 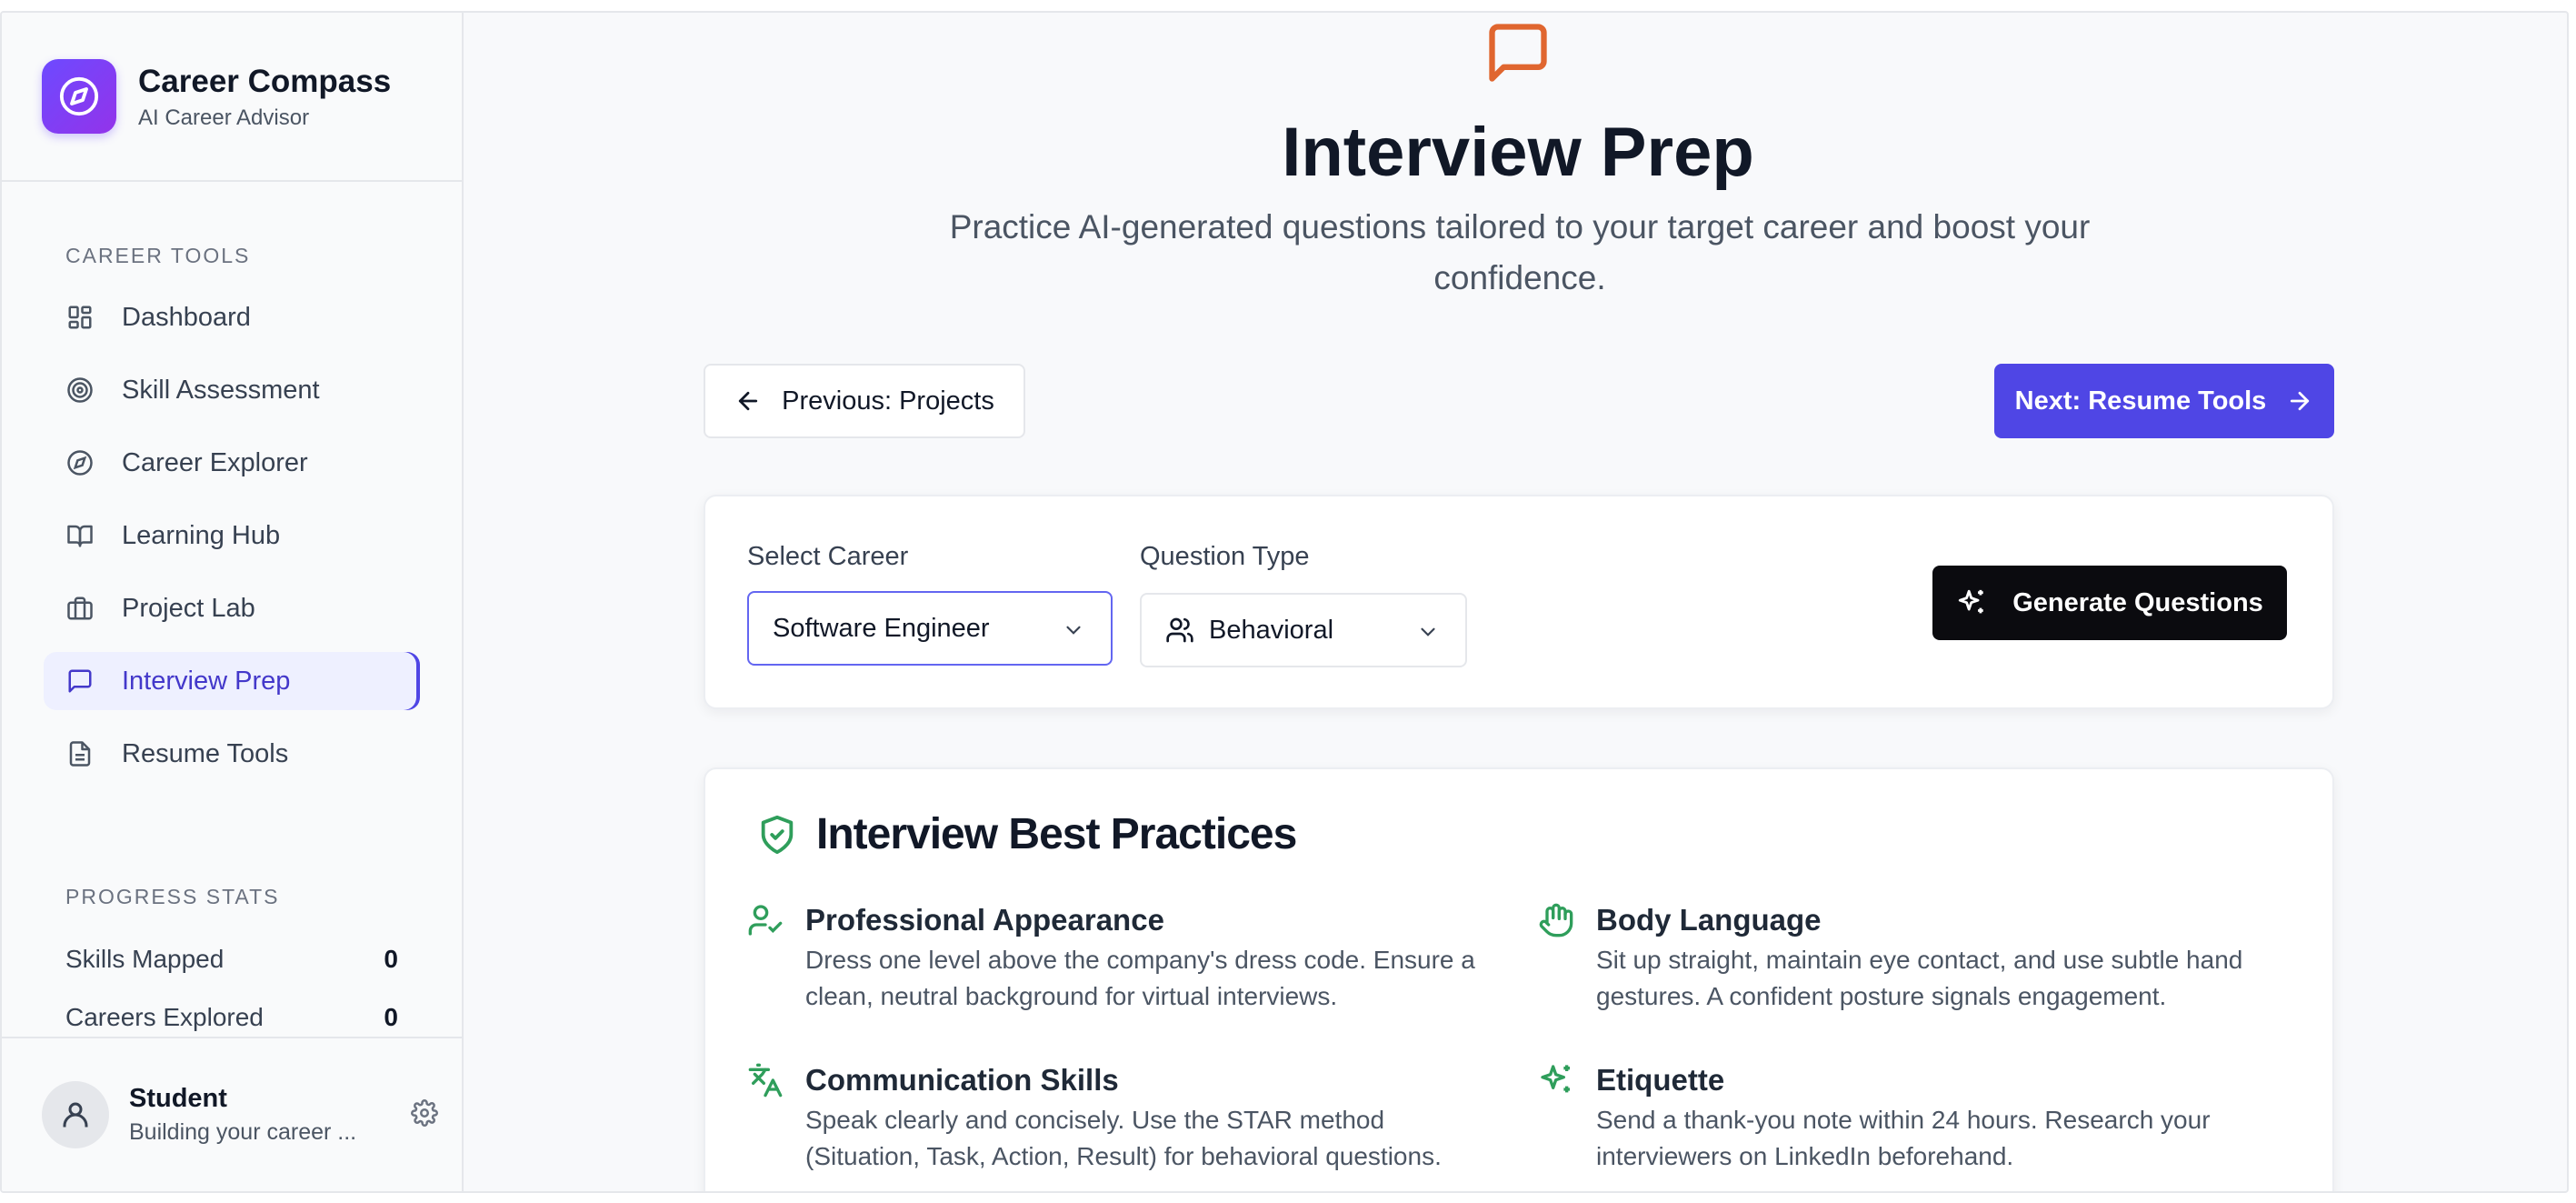 I want to click on tip-title: Professional Appearance, so click(x=984, y=920).